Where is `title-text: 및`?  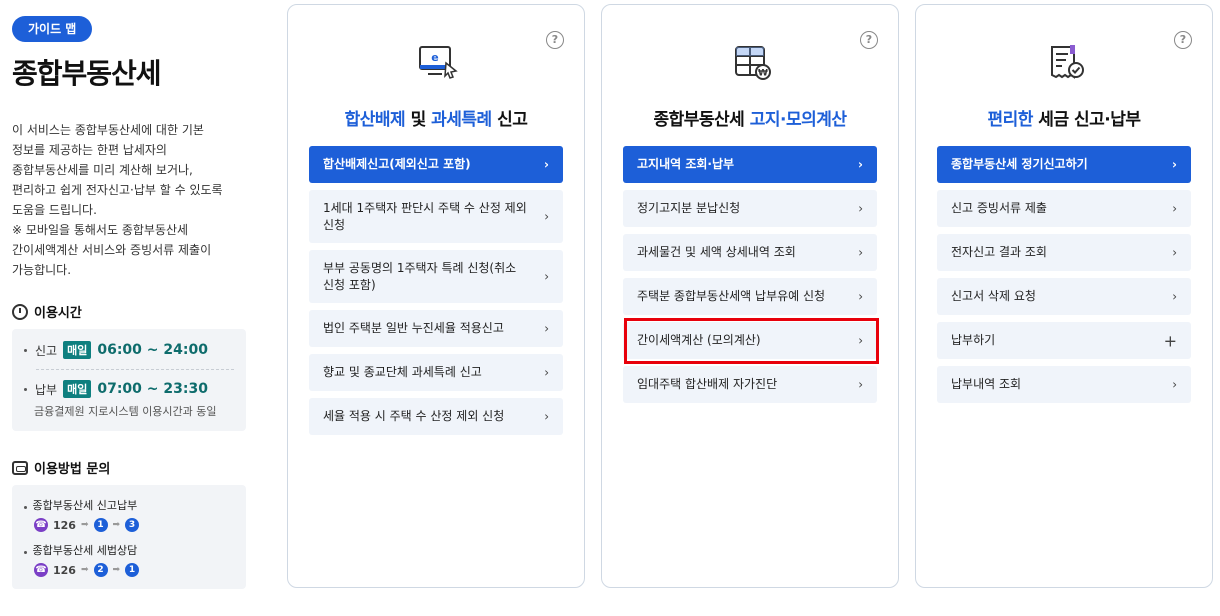 title-text: 및 is located at coordinates (418, 120).